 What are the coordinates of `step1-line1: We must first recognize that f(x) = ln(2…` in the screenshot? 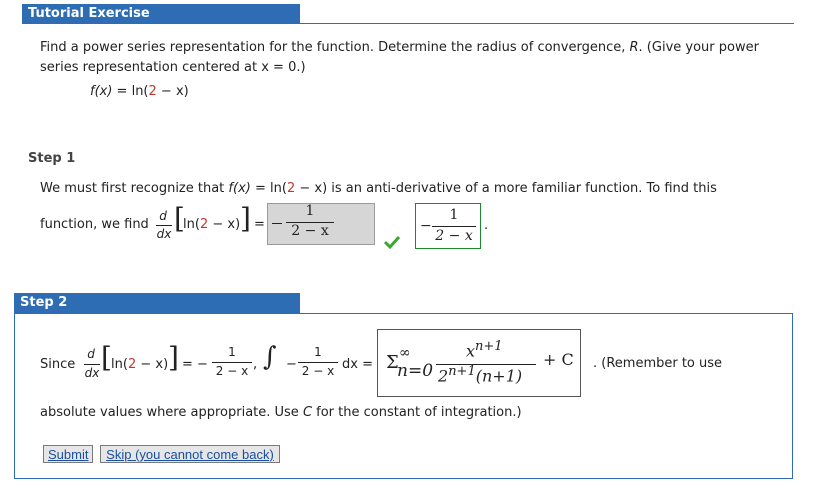 It's located at (378, 188).